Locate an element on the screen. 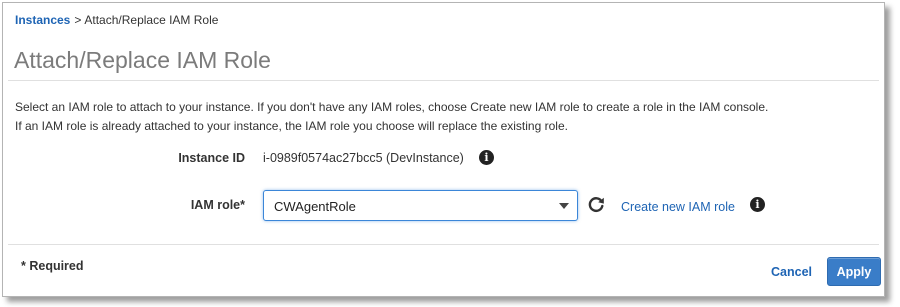  refresh-icon is located at coordinates (596, 205).